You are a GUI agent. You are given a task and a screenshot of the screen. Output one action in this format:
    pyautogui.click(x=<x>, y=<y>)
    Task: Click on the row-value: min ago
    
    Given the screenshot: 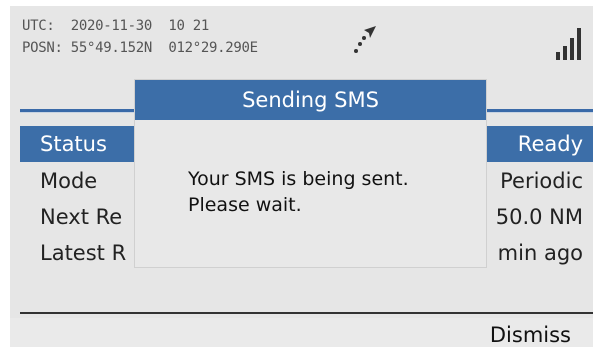 What is the action you would take?
    pyautogui.click(x=540, y=253)
    